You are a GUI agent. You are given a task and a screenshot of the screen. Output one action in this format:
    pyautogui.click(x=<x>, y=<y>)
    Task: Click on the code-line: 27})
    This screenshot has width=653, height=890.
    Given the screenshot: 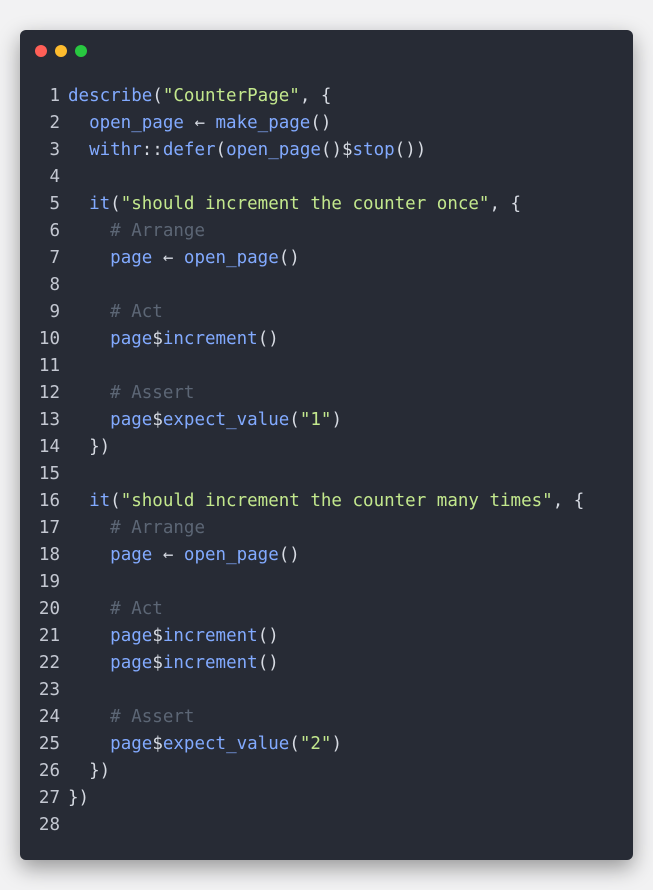 What is the action you would take?
    pyautogui.click(x=326, y=798)
    